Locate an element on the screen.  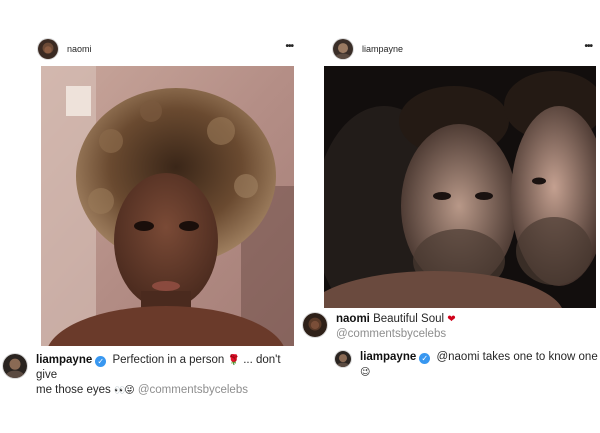
right-post: liampayne ••• is located at coordinates (460, 49).